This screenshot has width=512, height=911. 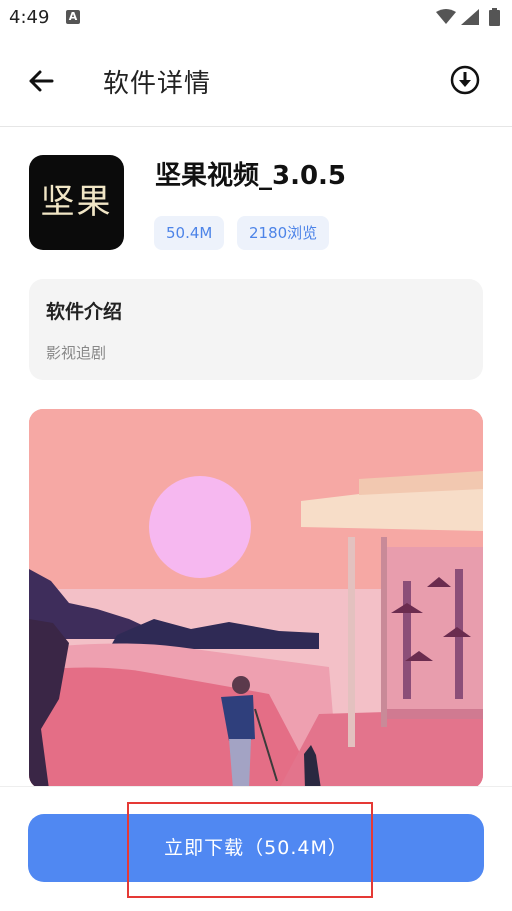 What do you see at coordinates (251, 176) in the screenshot?
I see `app-name: 坚果视频_3.0.5` at bounding box center [251, 176].